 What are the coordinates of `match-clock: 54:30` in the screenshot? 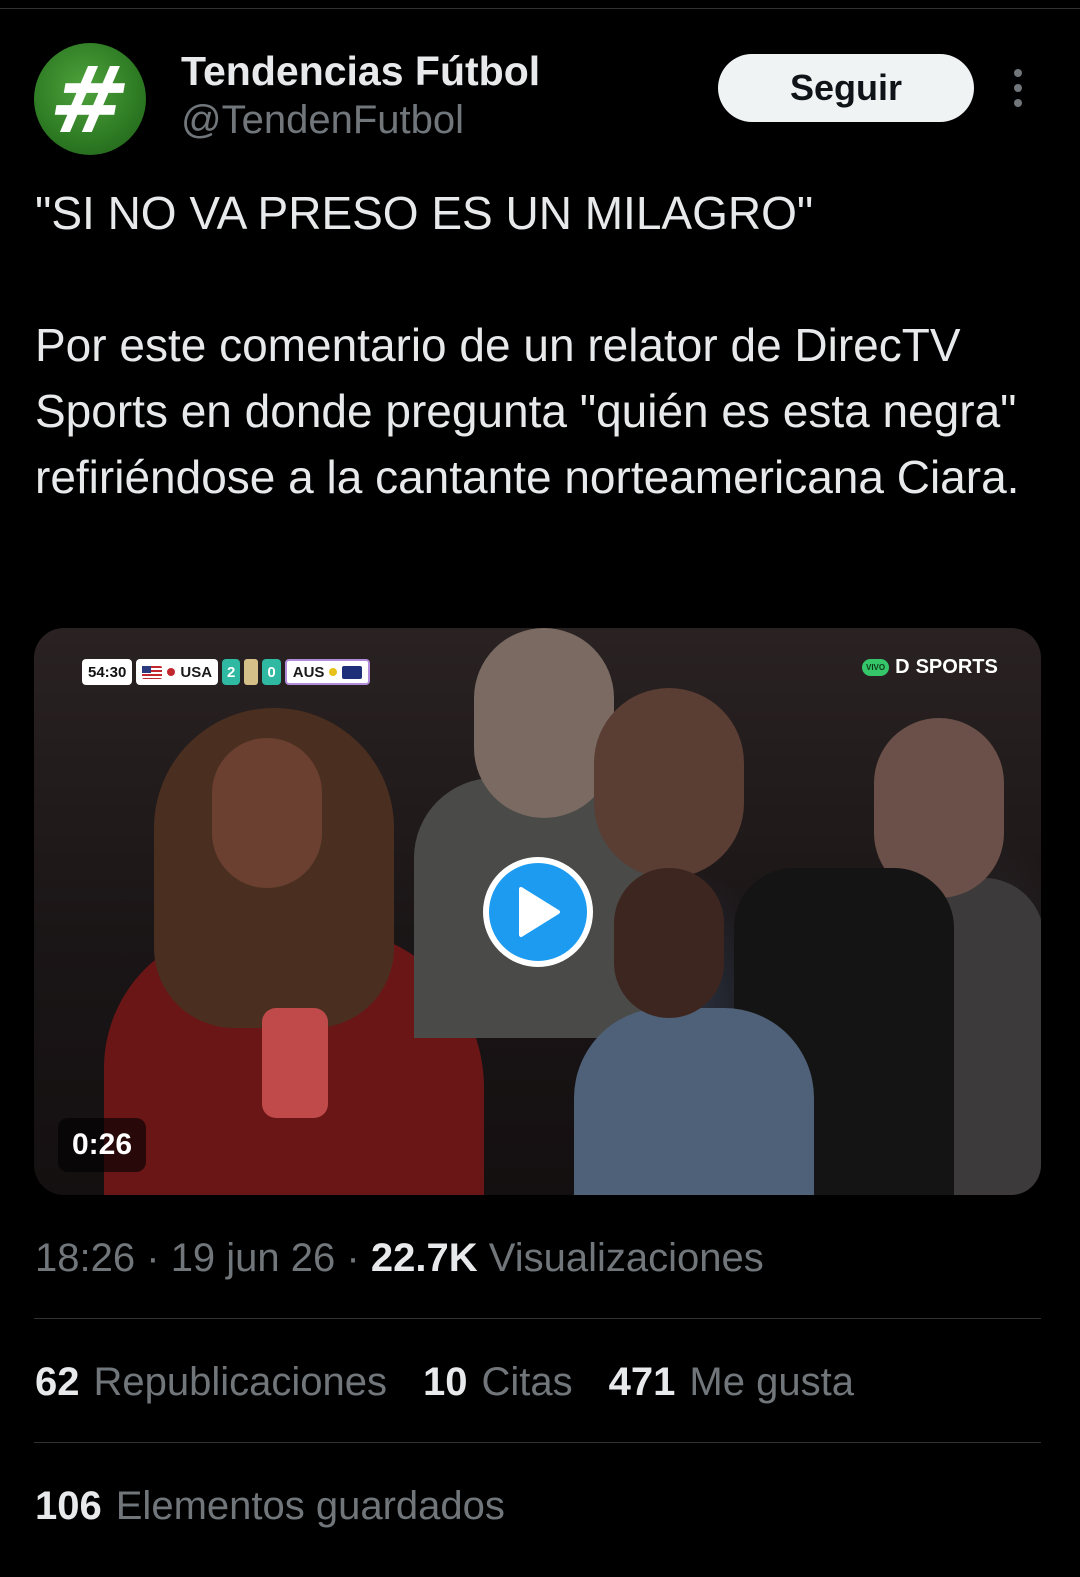 It's located at (107, 672).